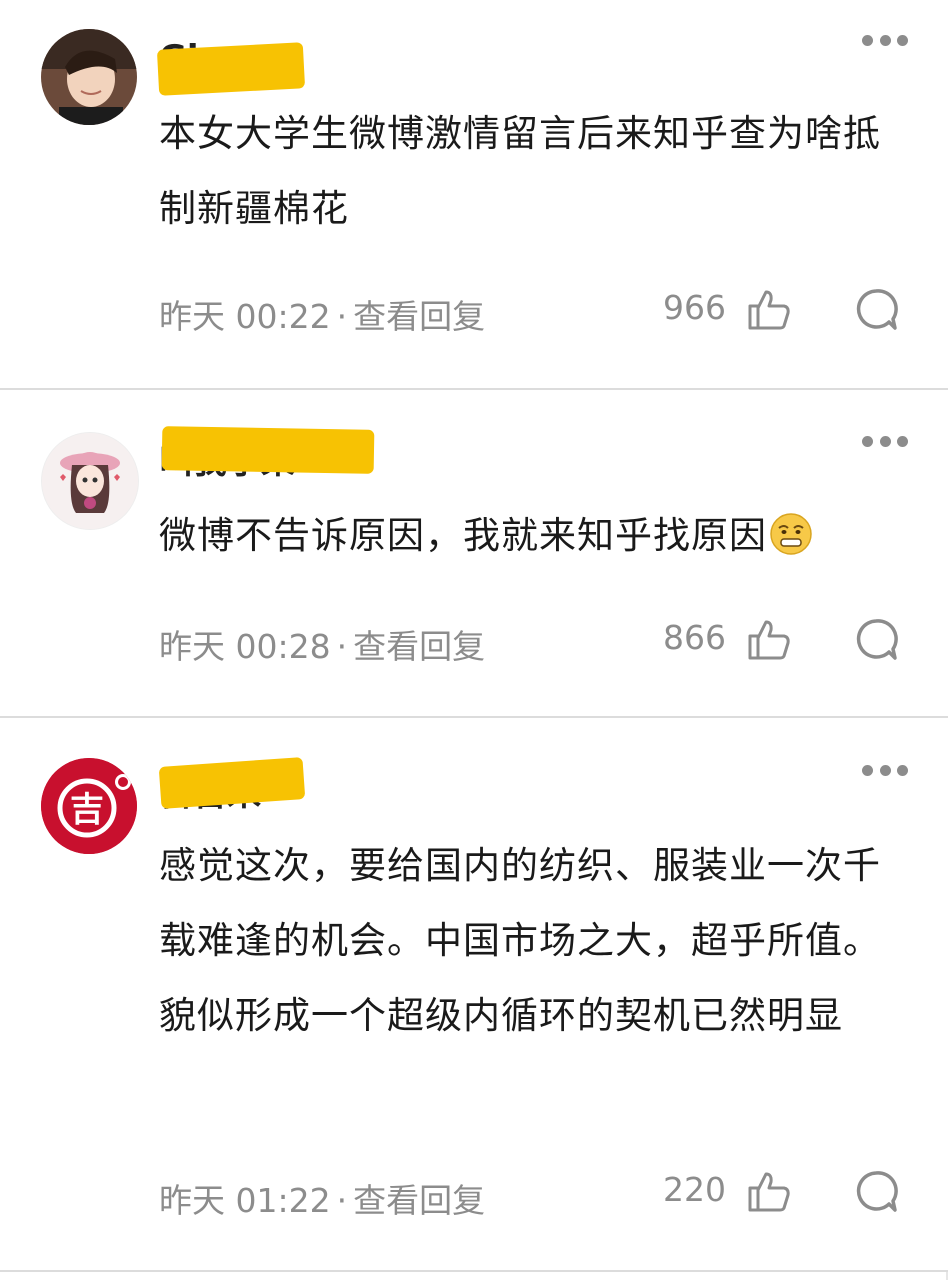 The width and height of the screenshot is (948, 1280). I want to click on like-count: 220, so click(694, 1189).